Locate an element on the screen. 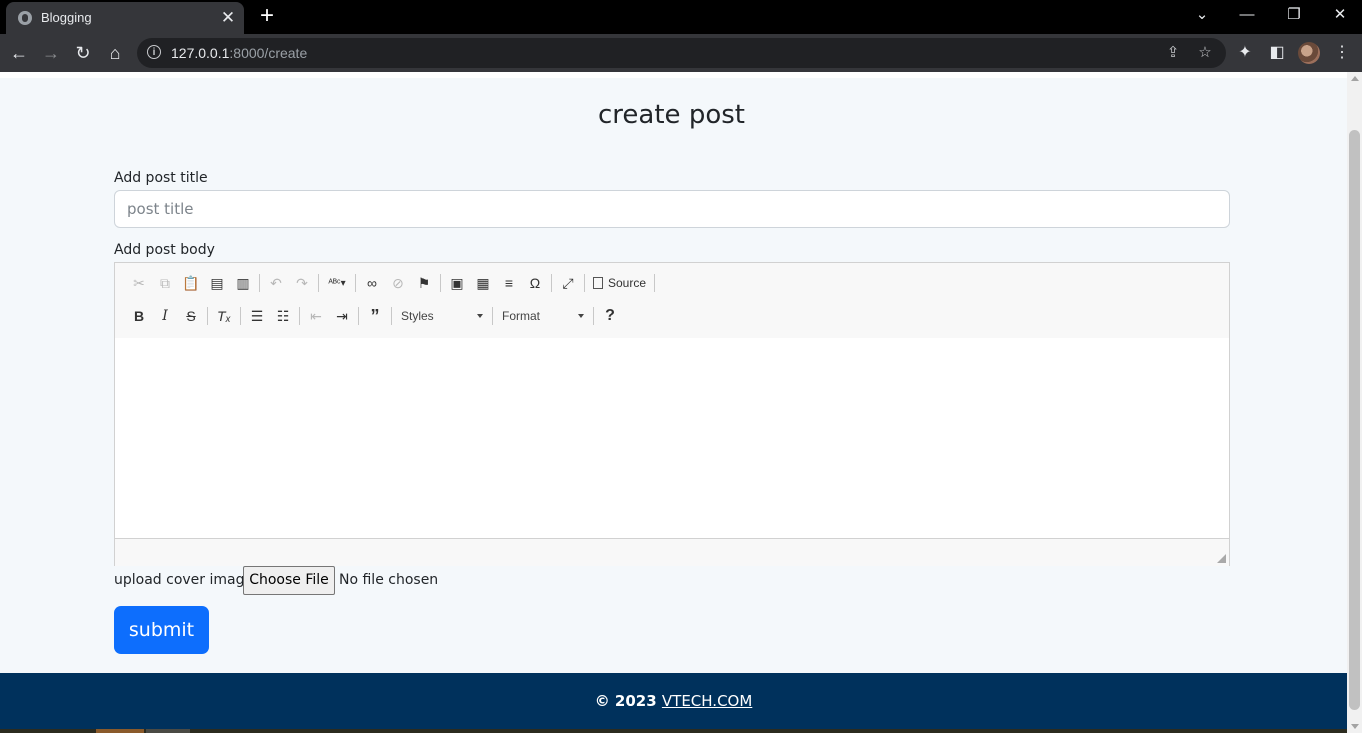  site-info-icon: i is located at coordinates (154, 52).